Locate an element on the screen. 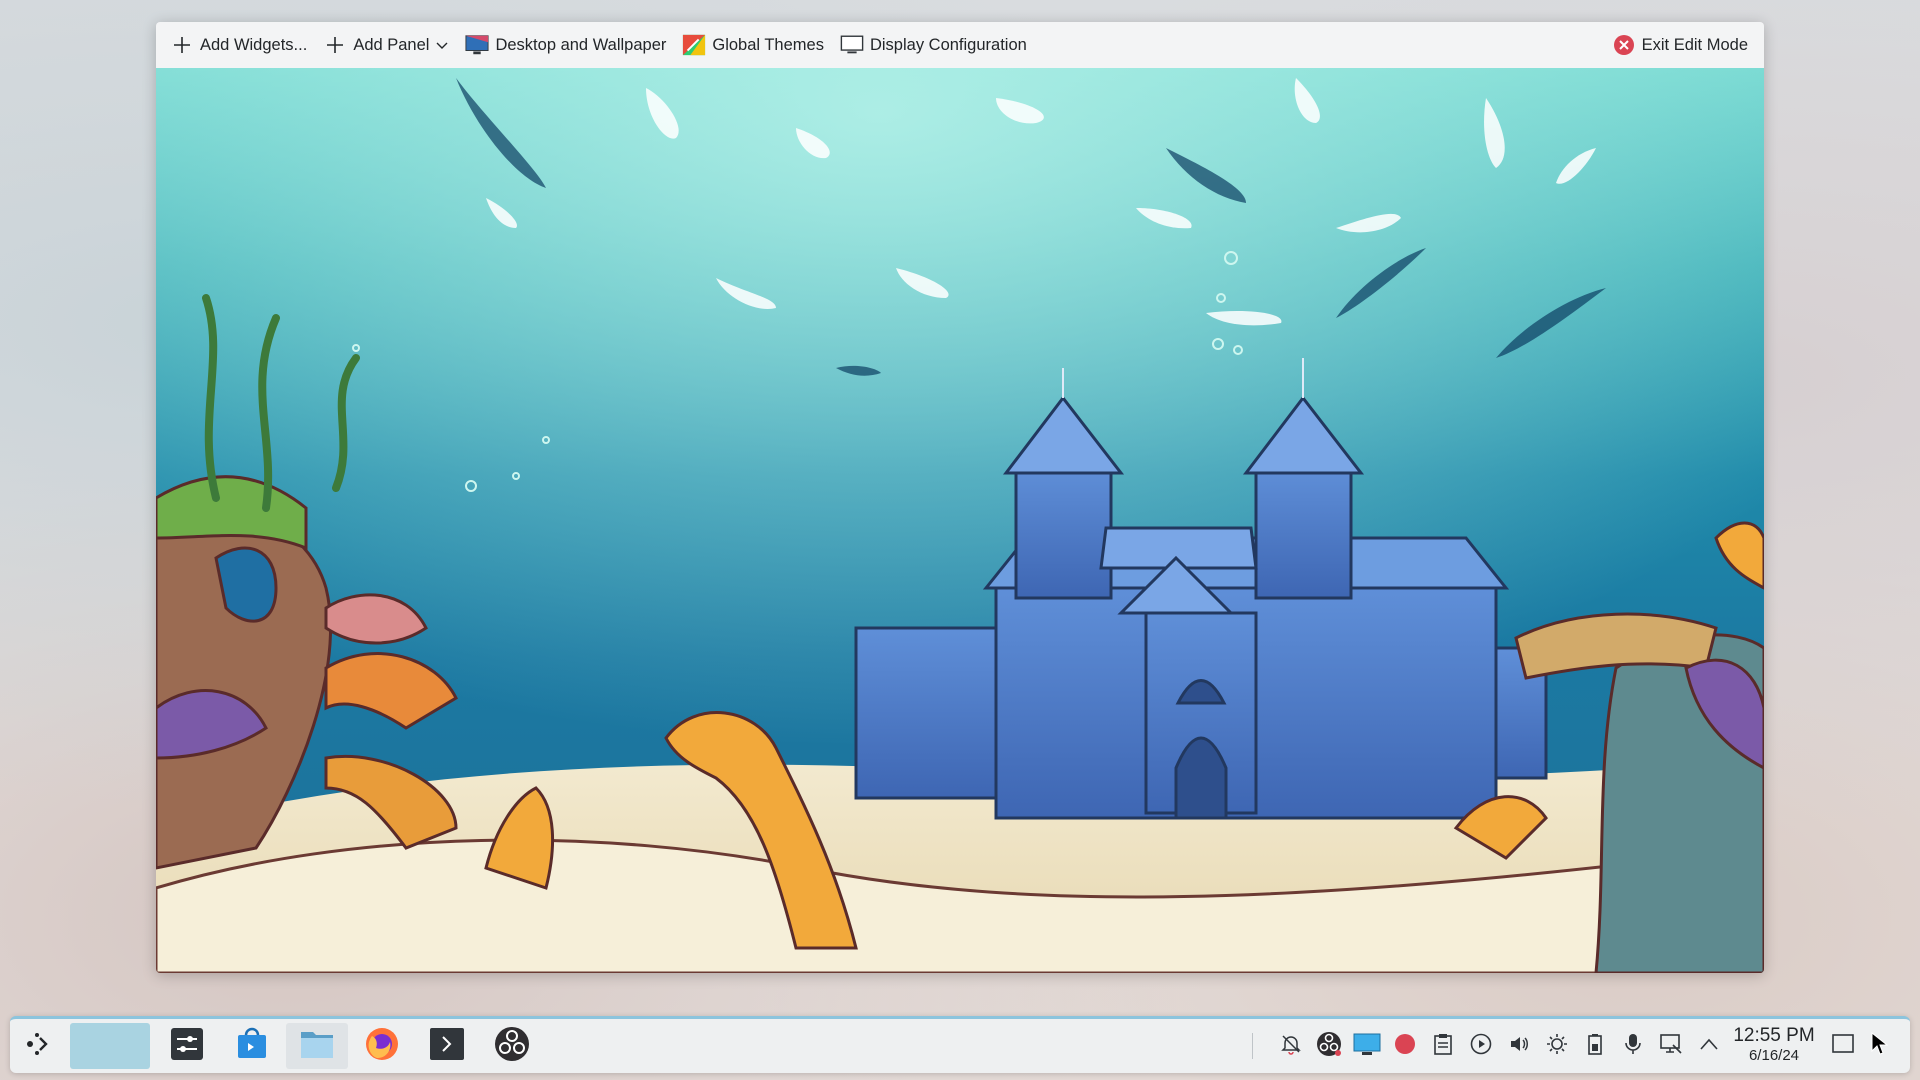 The image size is (1920, 1080). discover-store-icon is located at coordinates (252, 1046).